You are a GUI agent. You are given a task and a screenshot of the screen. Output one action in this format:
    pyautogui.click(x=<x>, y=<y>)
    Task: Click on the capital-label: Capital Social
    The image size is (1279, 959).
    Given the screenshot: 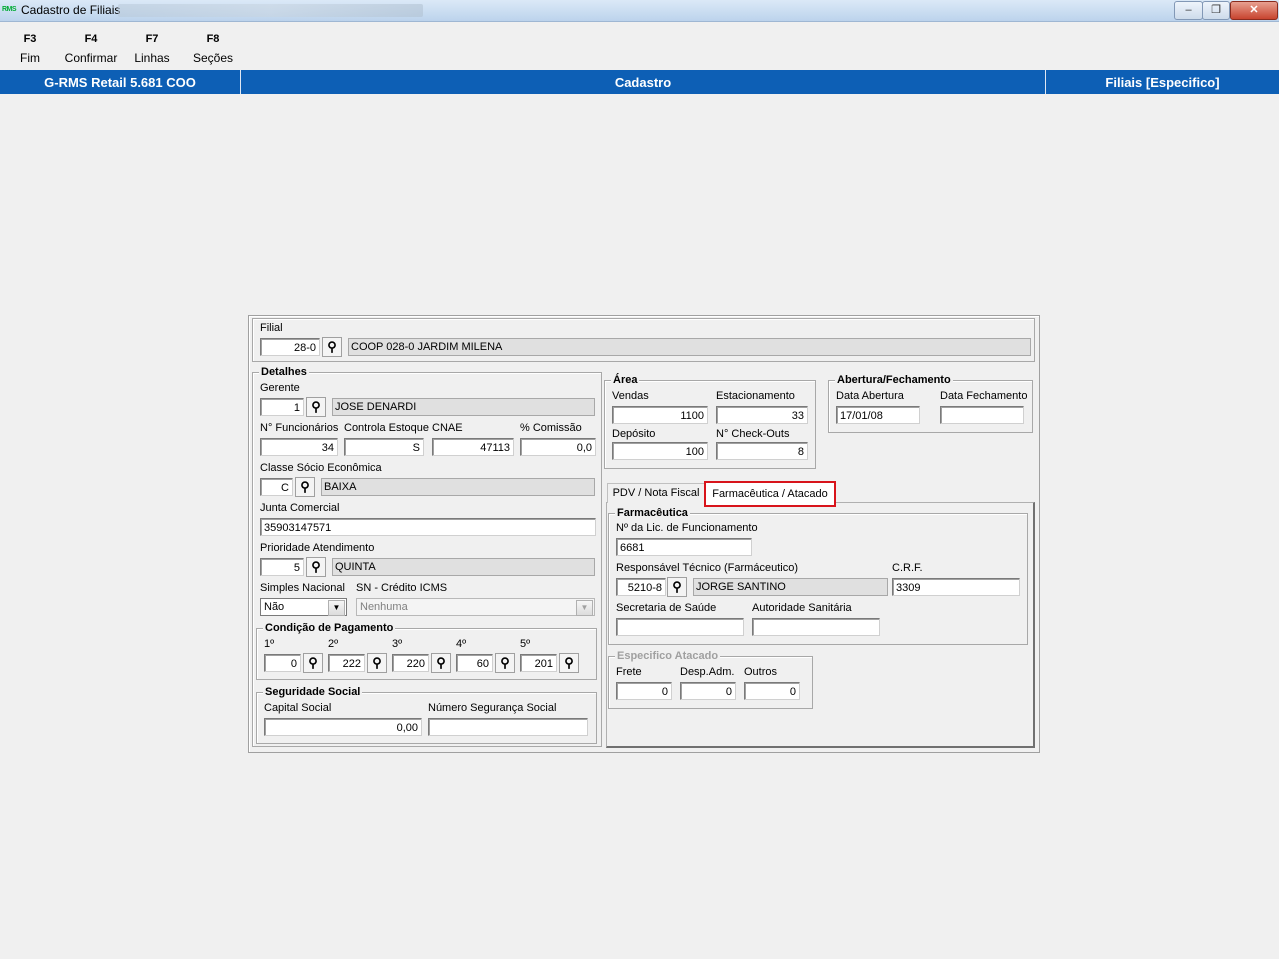 What is the action you would take?
    pyautogui.click(x=298, y=708)
    